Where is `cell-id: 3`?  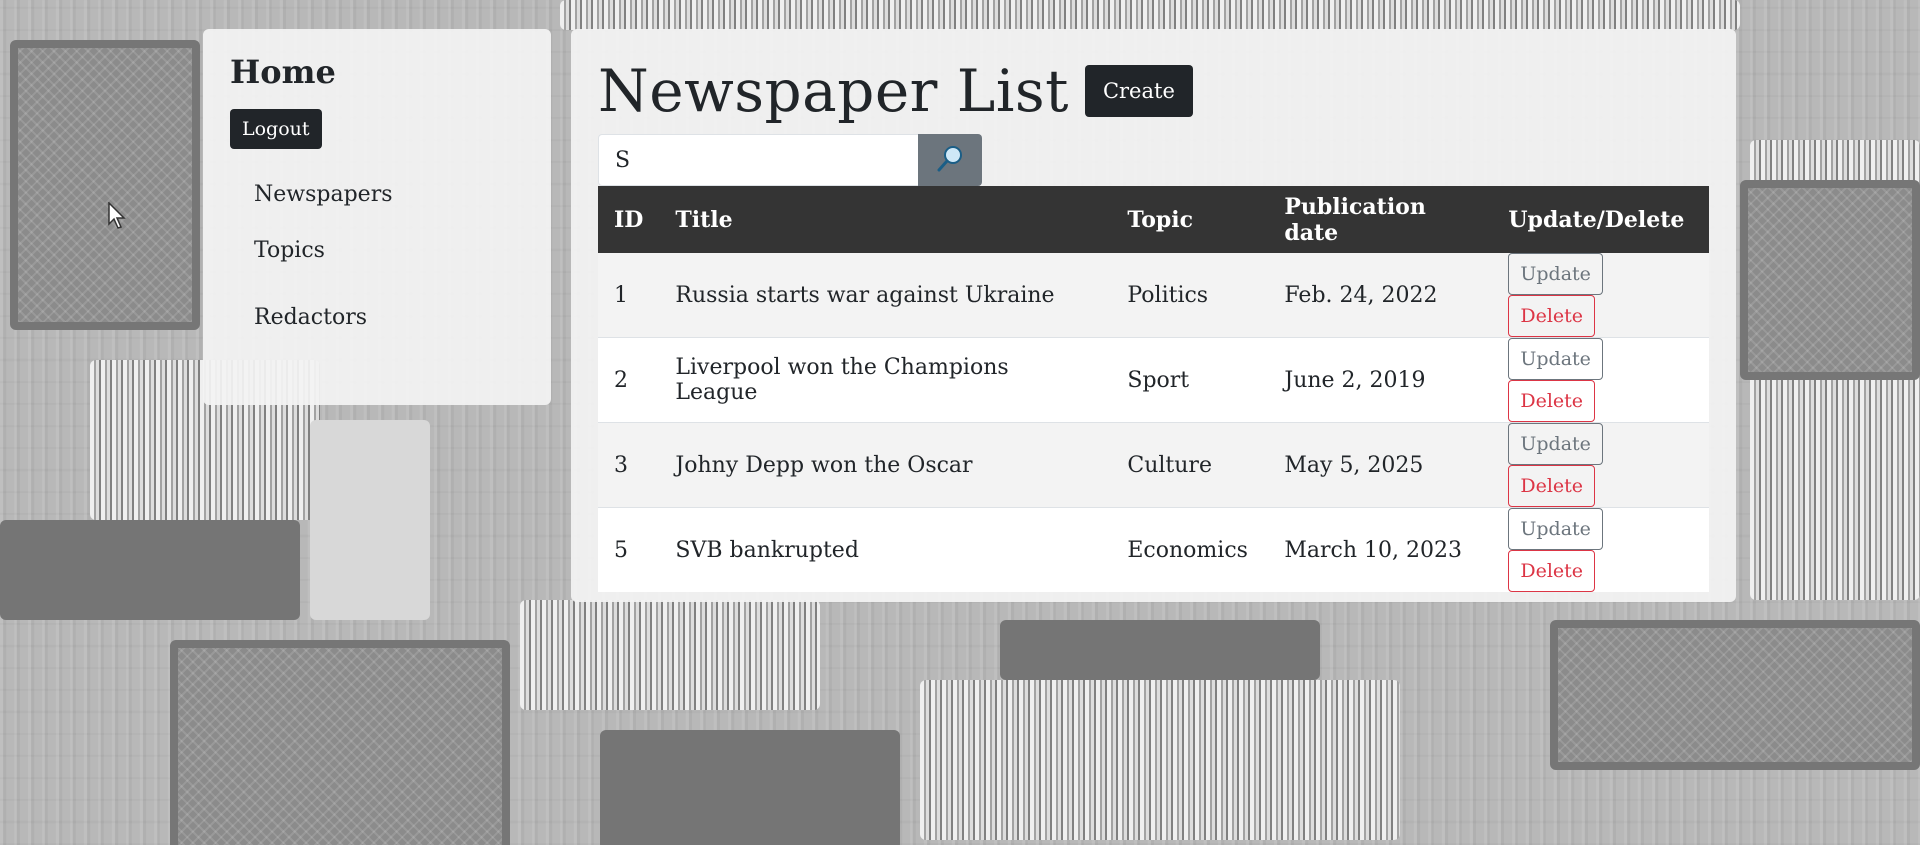
cell-id: 3 is located at coordinates (621, 465).